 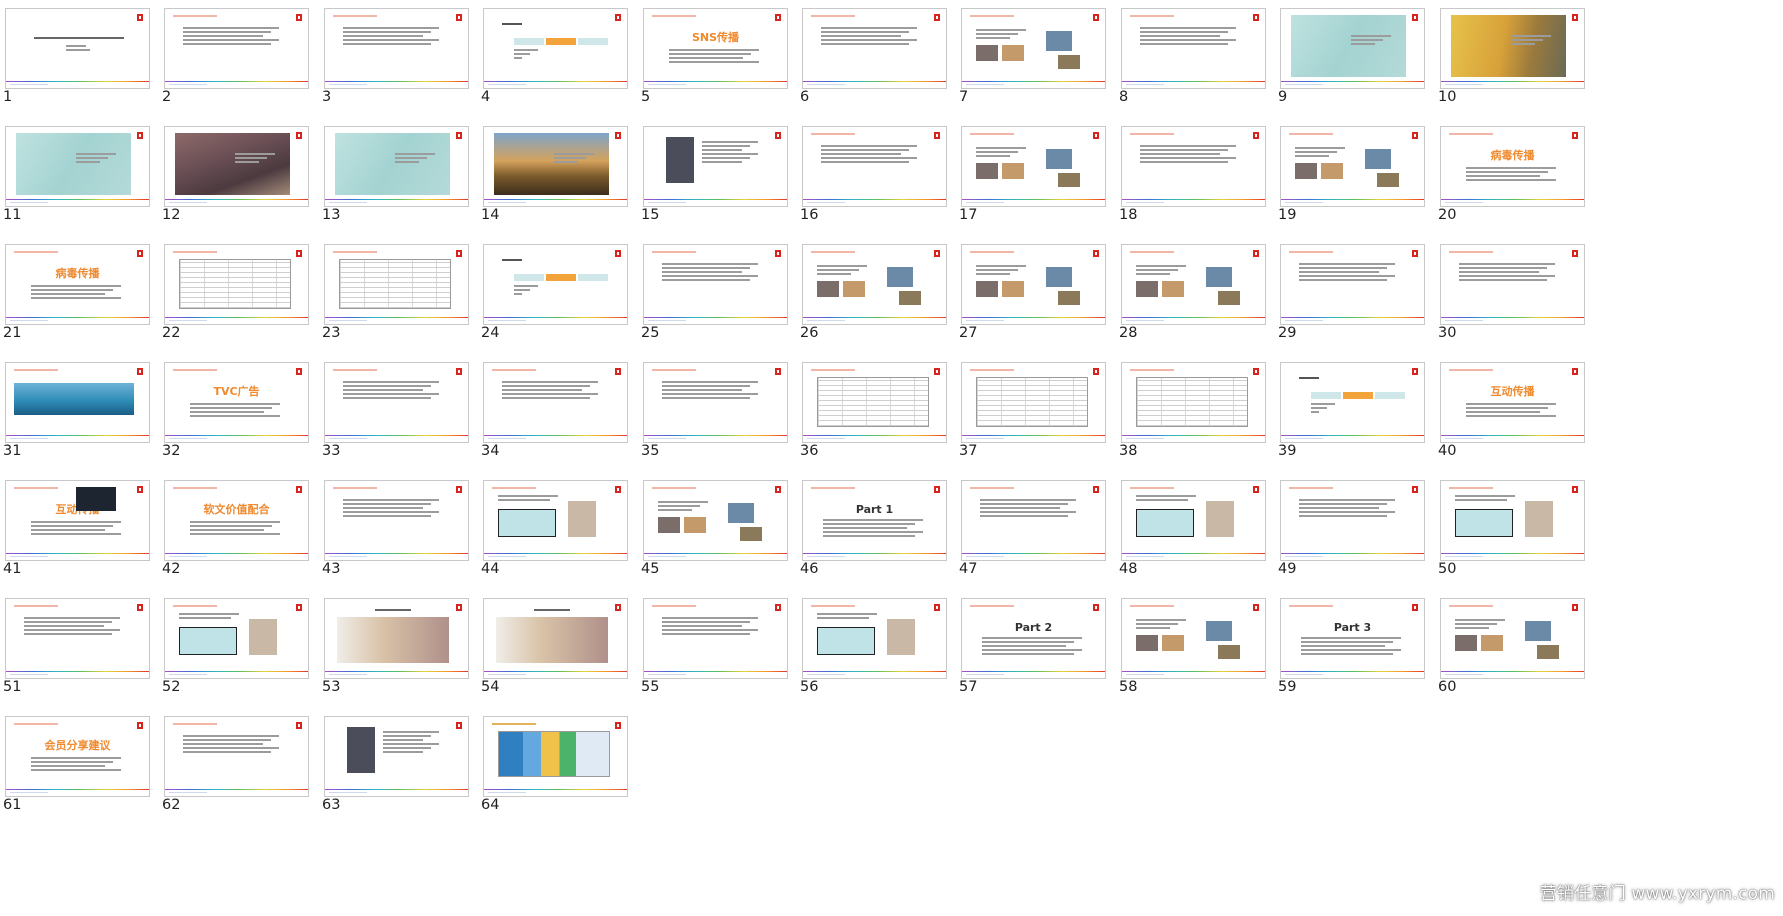 I want to click on slide-box, so click(x=846, y=641).